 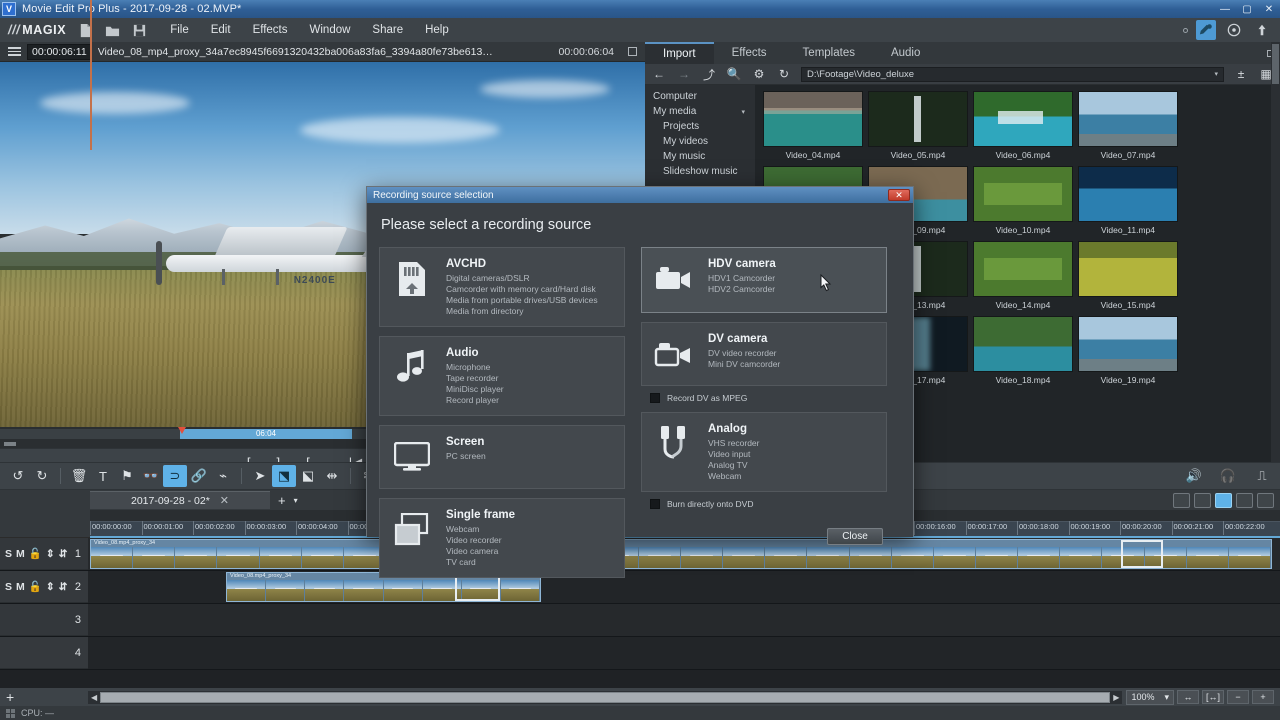 What do you see at coordinates (1262, 30) in the screenshot?
I see `export-button` at bounding box center [1262, 30].